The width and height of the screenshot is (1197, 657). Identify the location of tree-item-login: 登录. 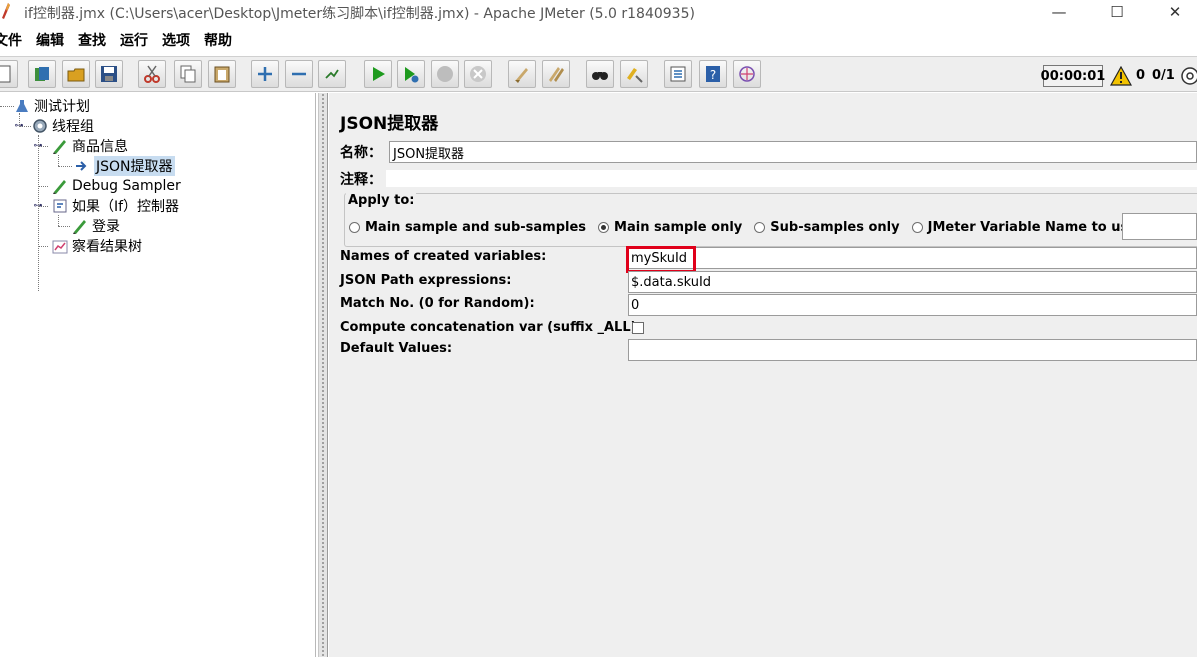
(96, 226).